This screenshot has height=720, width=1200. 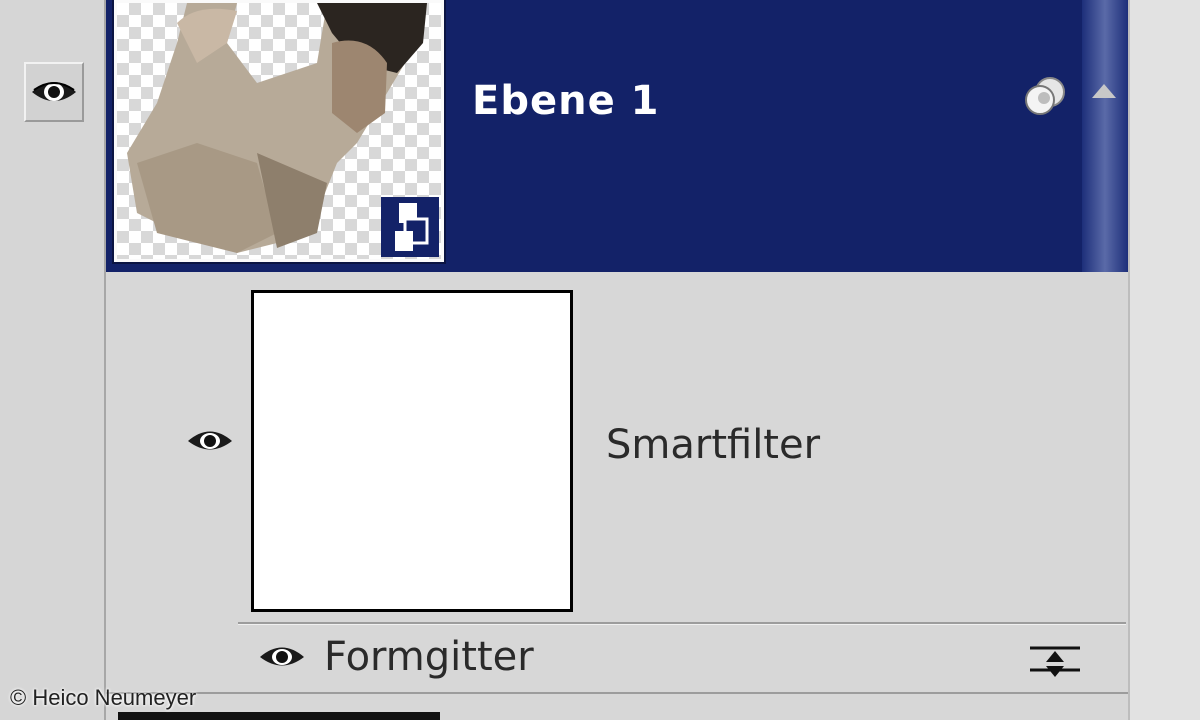 I want to click on filter-visibility-toggle, so click(x=282, y=657).